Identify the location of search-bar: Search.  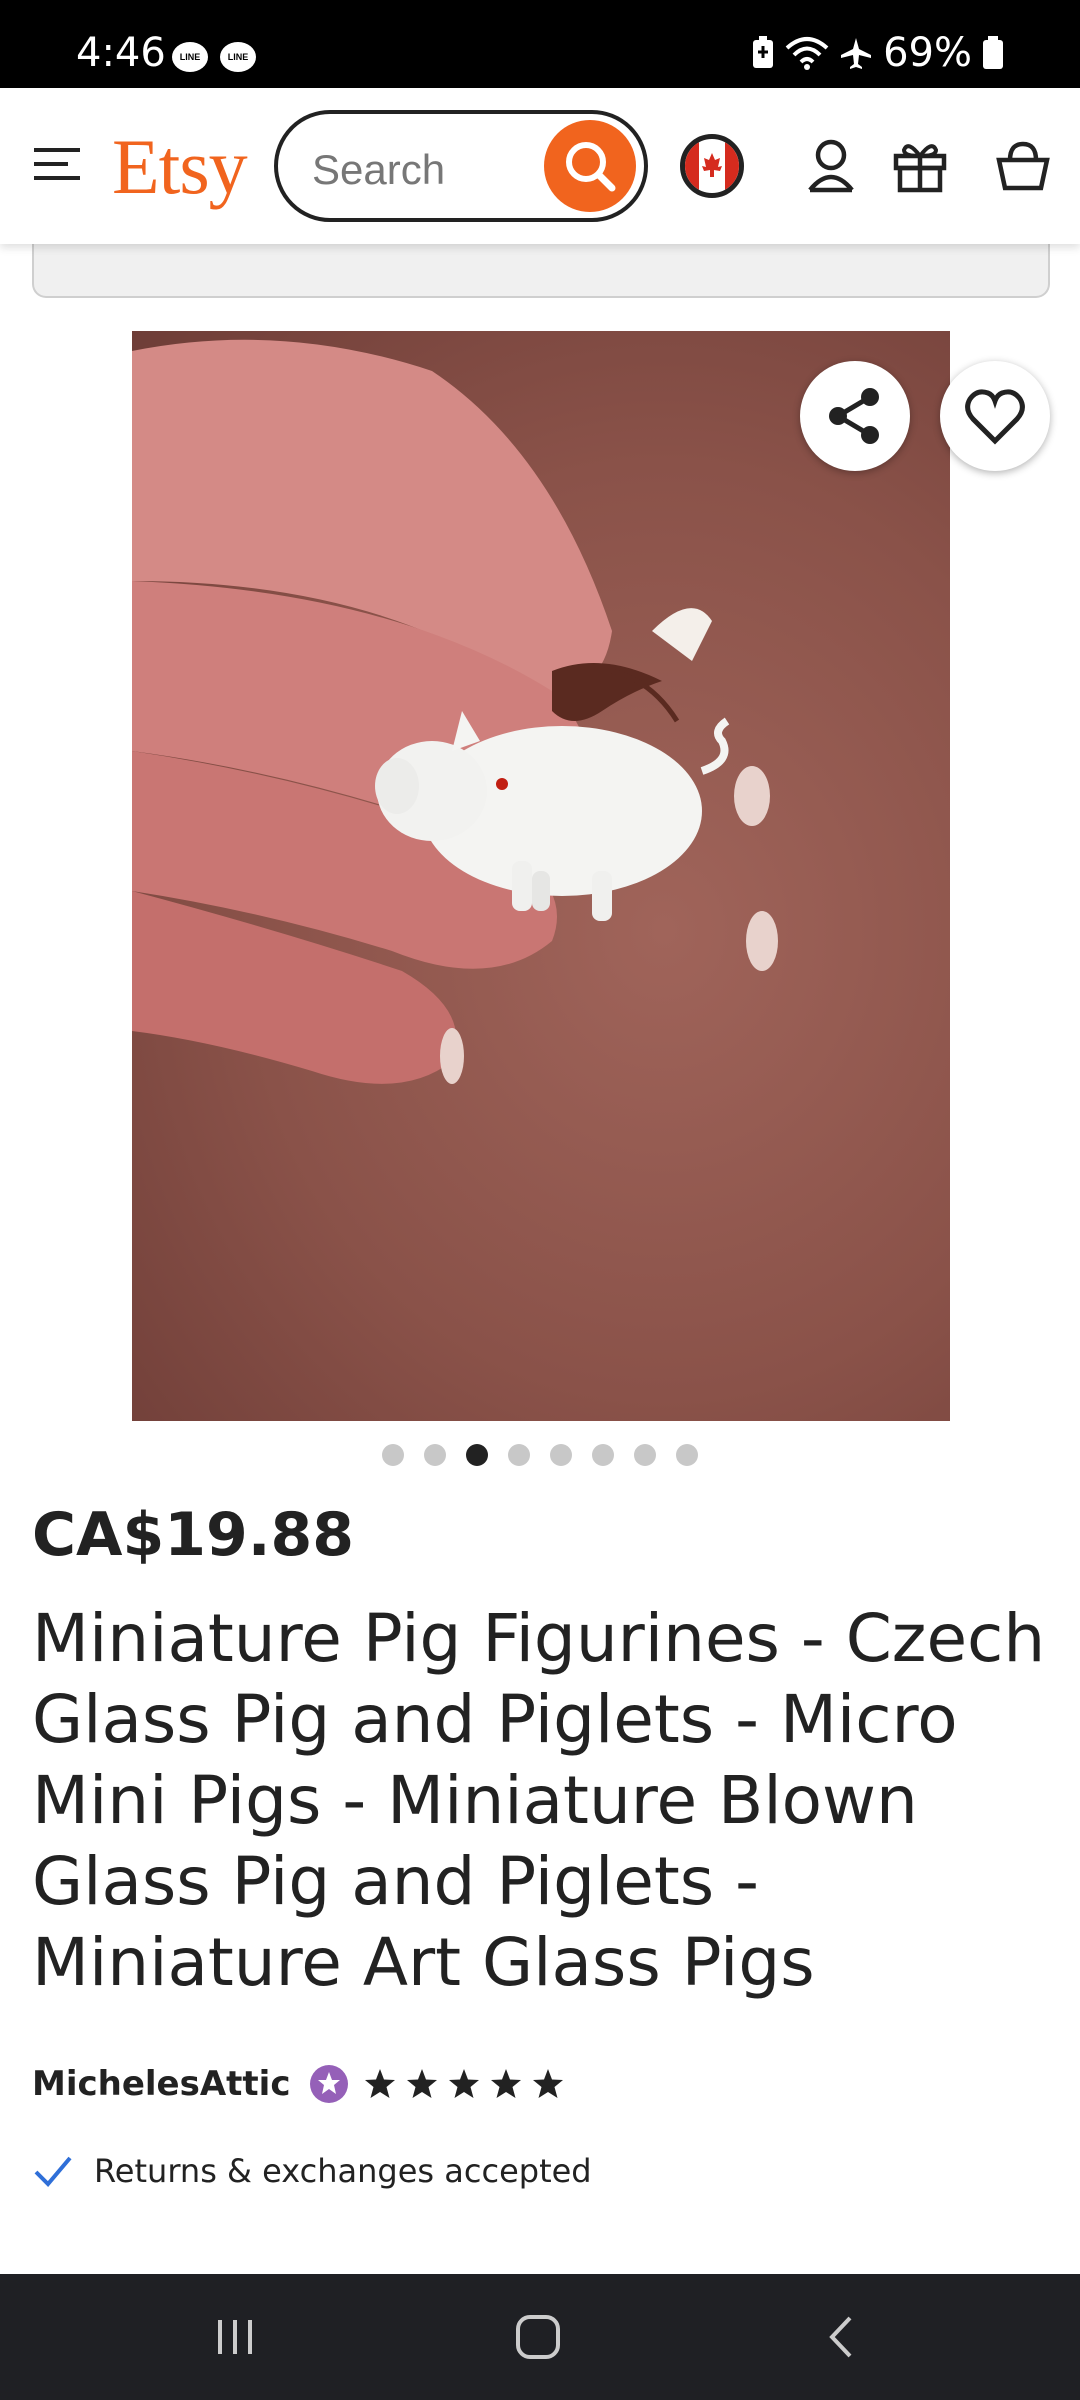
(461, 166).